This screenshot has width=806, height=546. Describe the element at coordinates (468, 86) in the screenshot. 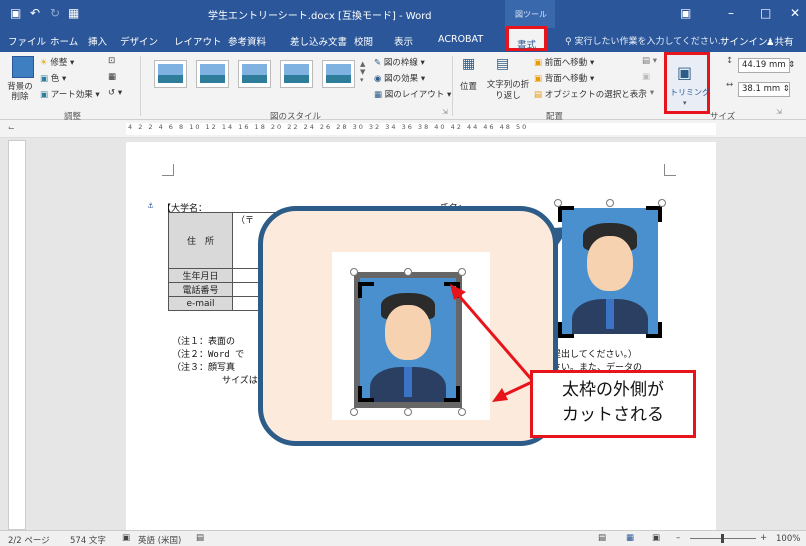

I see `position-button: 位置` at that location.